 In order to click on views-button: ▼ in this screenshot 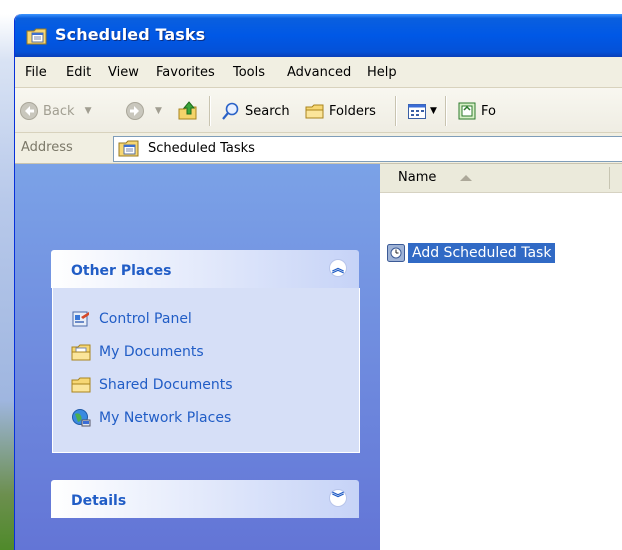, I will do `click(422, 111)`.